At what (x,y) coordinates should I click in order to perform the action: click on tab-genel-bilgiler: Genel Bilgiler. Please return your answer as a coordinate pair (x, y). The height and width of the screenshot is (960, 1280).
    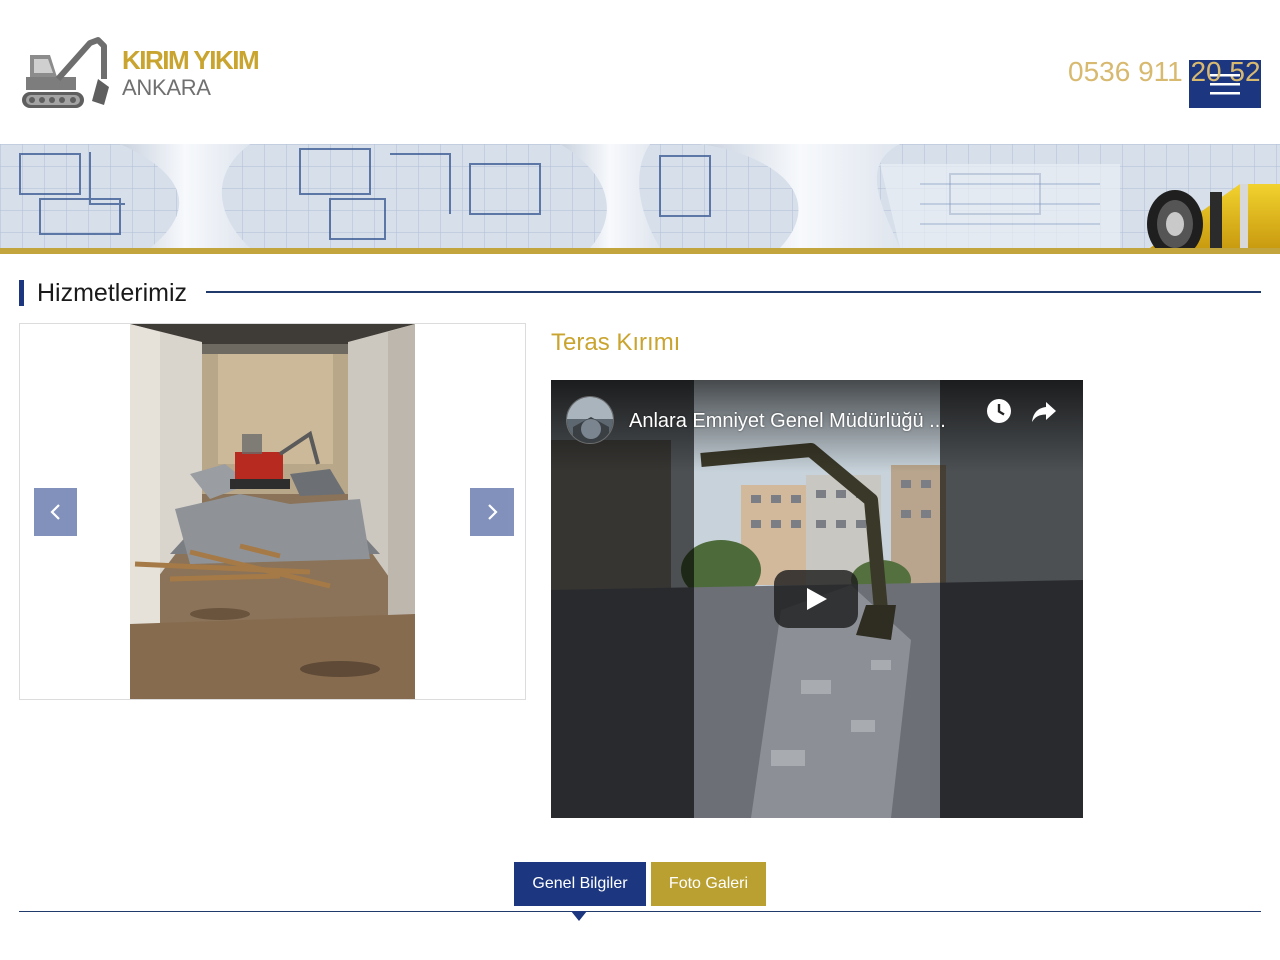
    Looking at the image, I should click on (580, 884).